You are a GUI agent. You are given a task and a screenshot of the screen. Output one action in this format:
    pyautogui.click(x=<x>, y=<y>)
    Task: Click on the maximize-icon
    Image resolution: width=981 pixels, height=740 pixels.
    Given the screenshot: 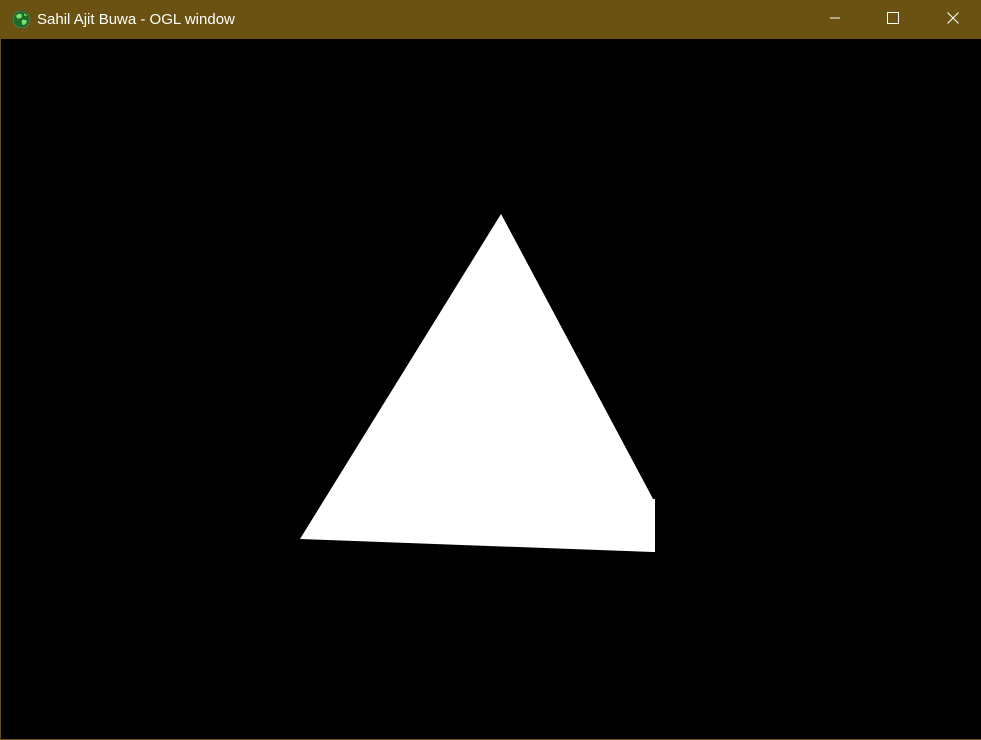 What is the action you would take?
    pyautogui.click(x=893, y=19)
    